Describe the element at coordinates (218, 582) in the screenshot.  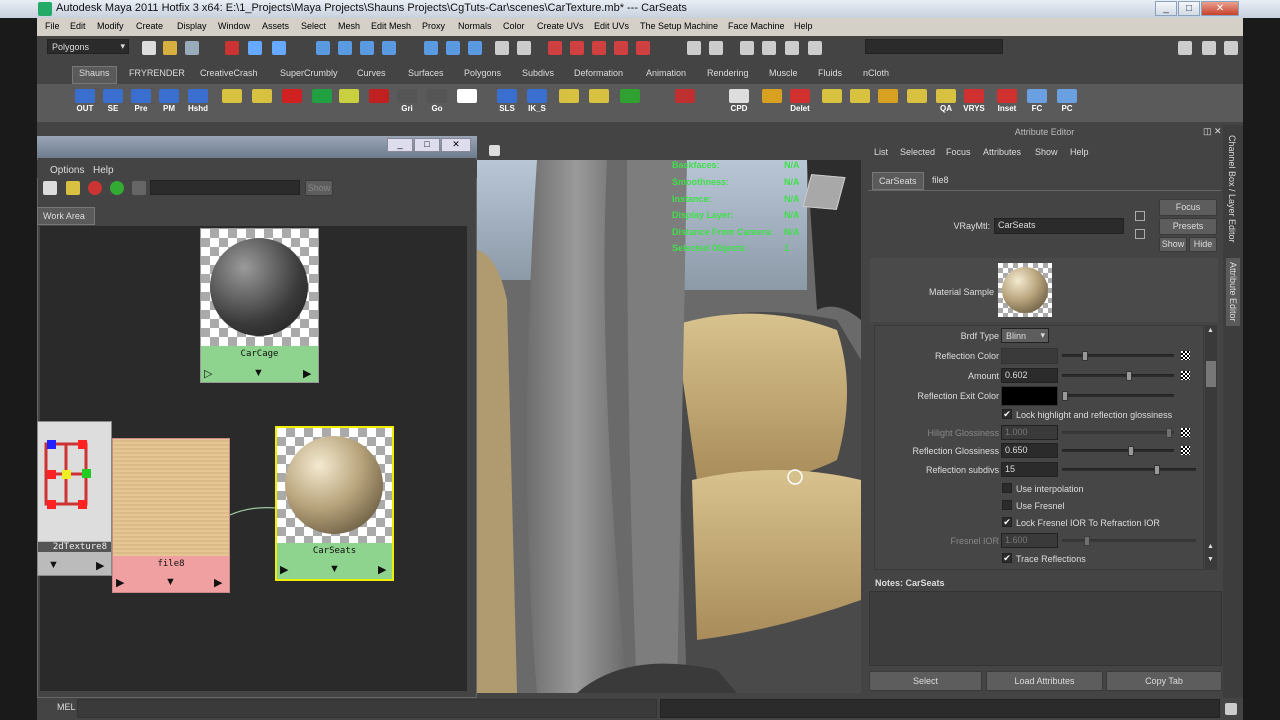
I see `output-arrow-icon: ▶` at that location.